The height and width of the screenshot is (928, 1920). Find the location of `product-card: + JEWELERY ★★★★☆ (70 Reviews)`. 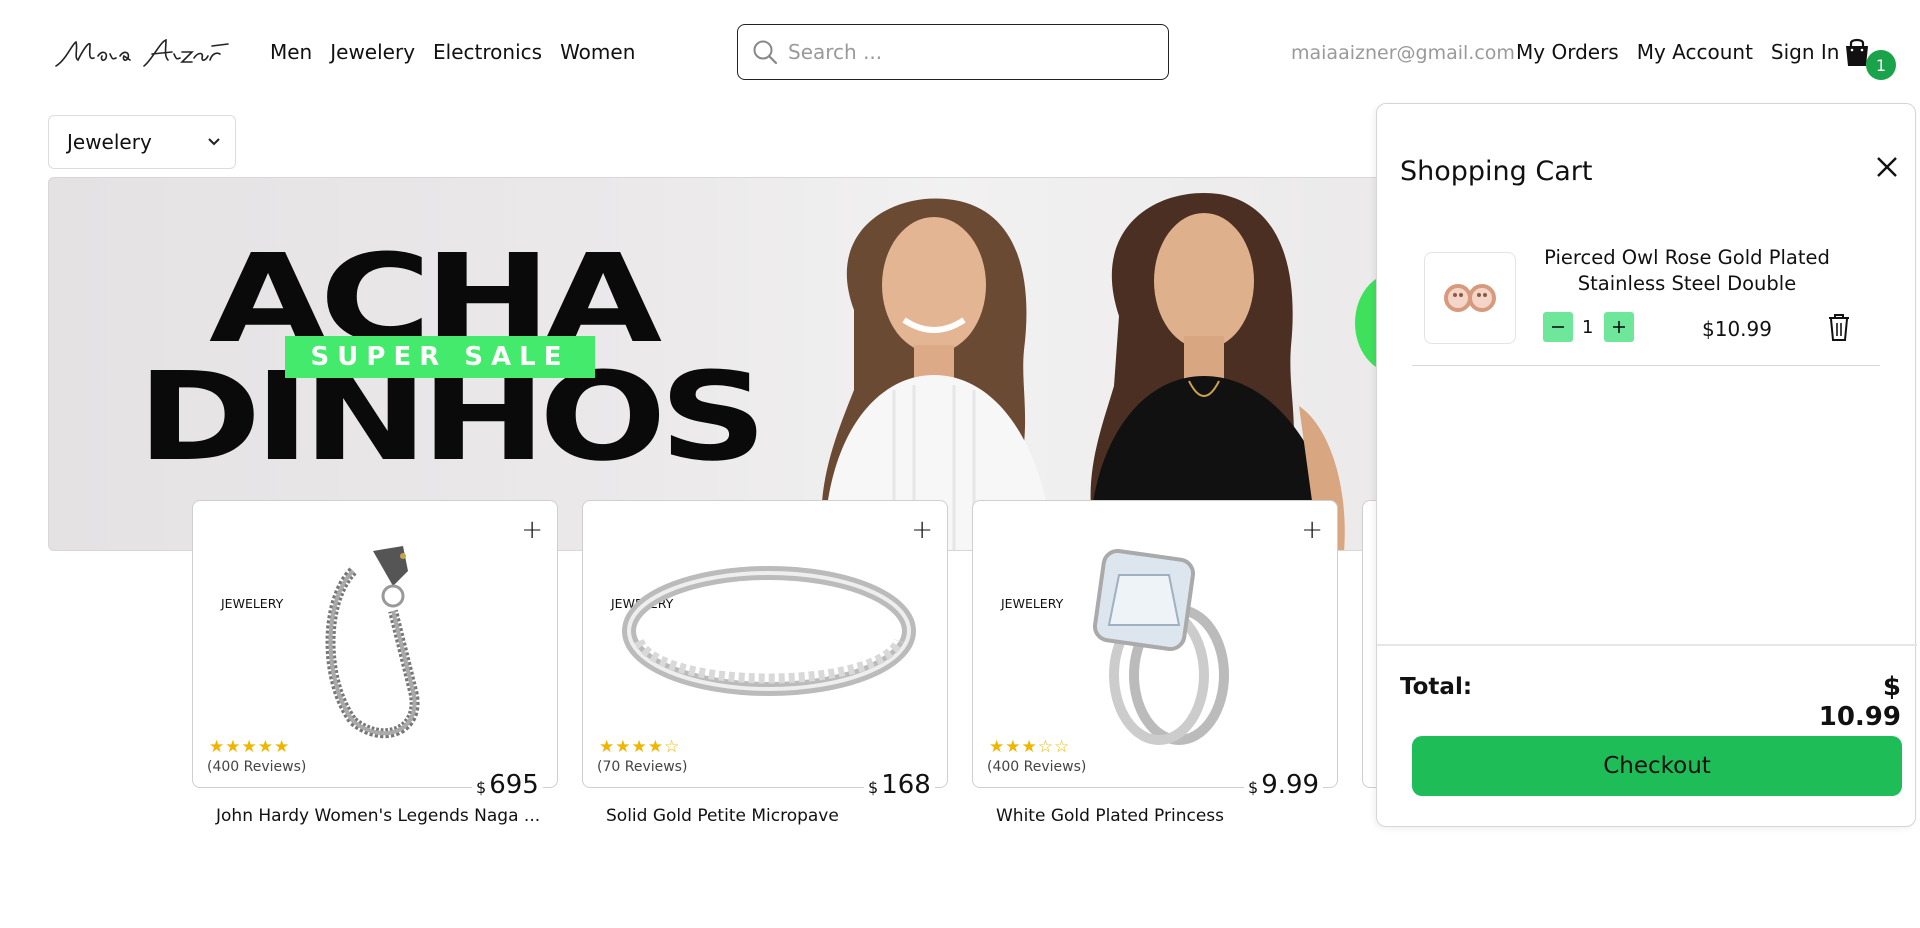

product-card: + JEWELERY ★★★★☆ (70 Reviews) is located at coordinates (765, 644).